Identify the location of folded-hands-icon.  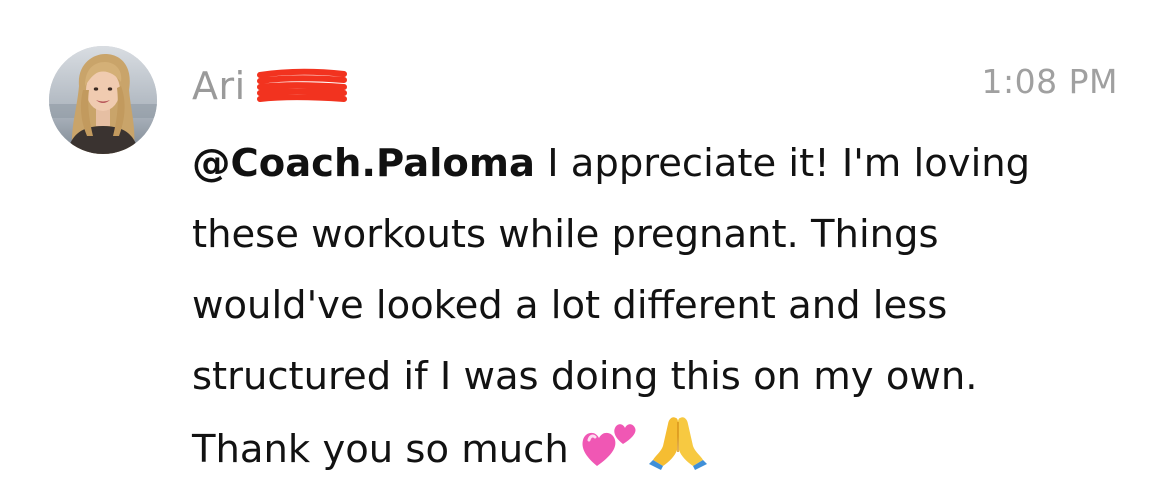
(677, 443).